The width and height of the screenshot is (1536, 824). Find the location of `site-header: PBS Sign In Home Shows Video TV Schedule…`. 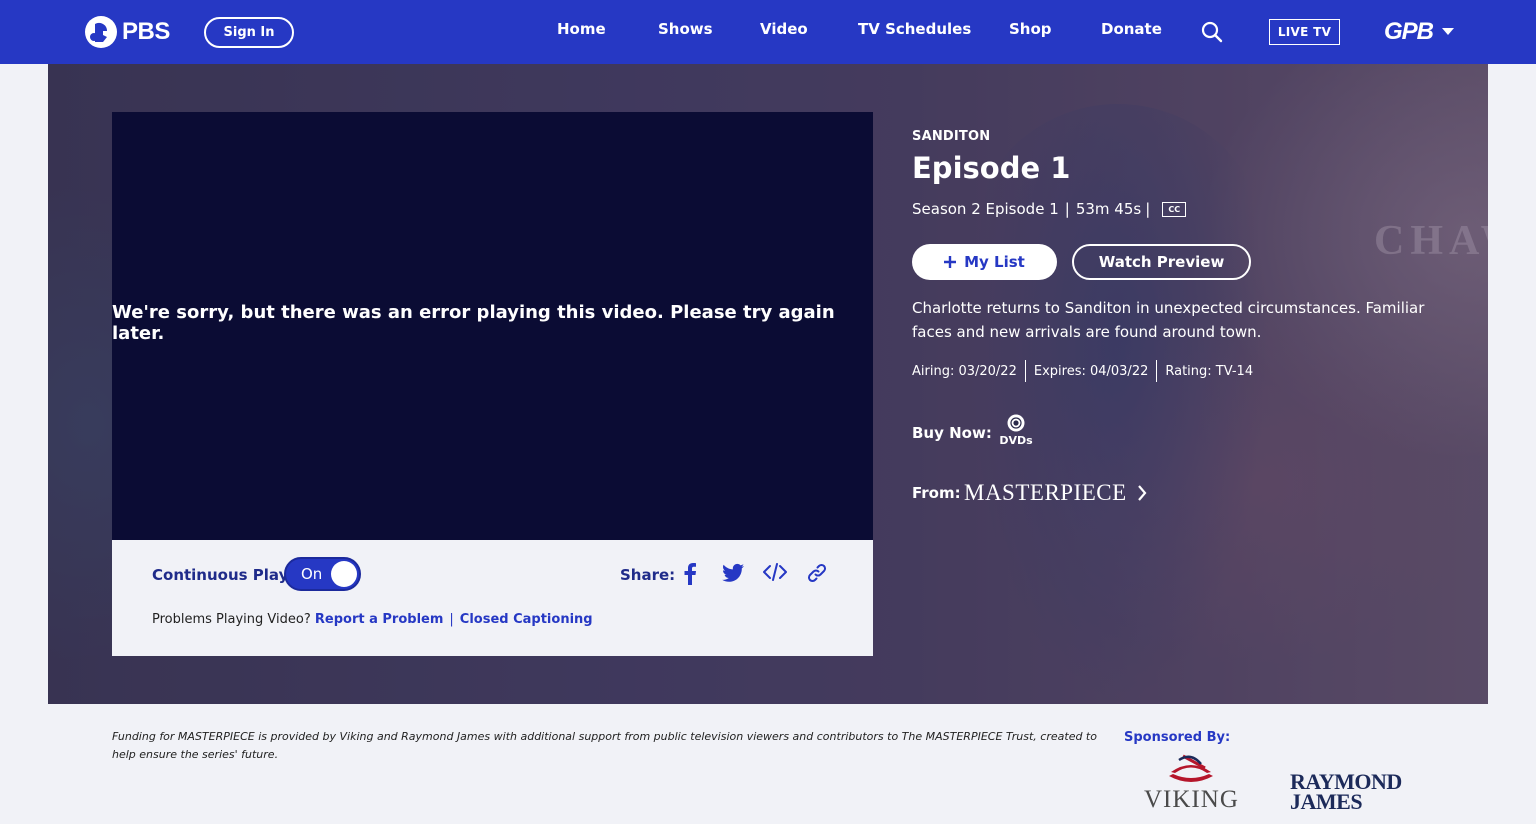

site-header: PBS Sign In Home Shows Video TV Schedule… is located at coordinates (768, 32).